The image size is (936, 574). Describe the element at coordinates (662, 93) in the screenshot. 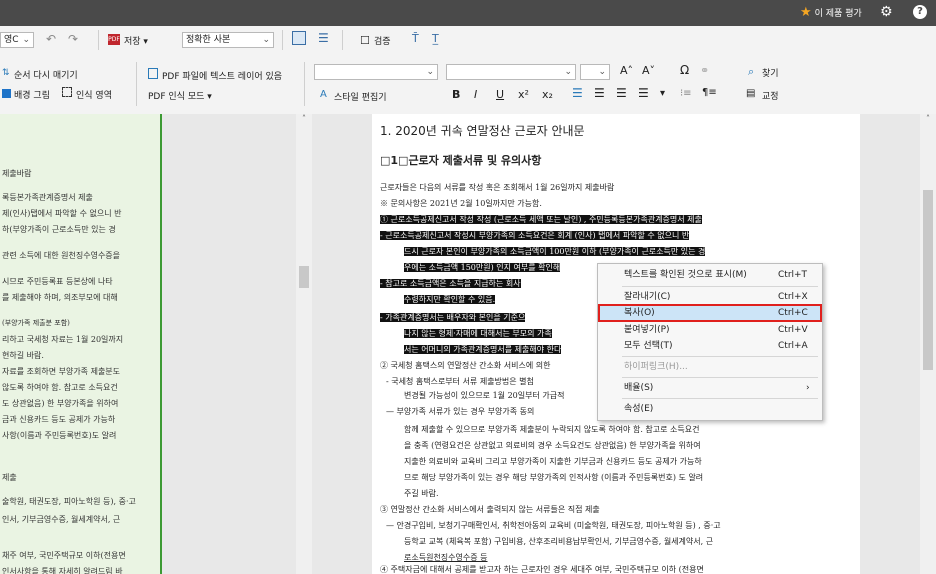

I see `line-spacing-icon: ▾` at that location.